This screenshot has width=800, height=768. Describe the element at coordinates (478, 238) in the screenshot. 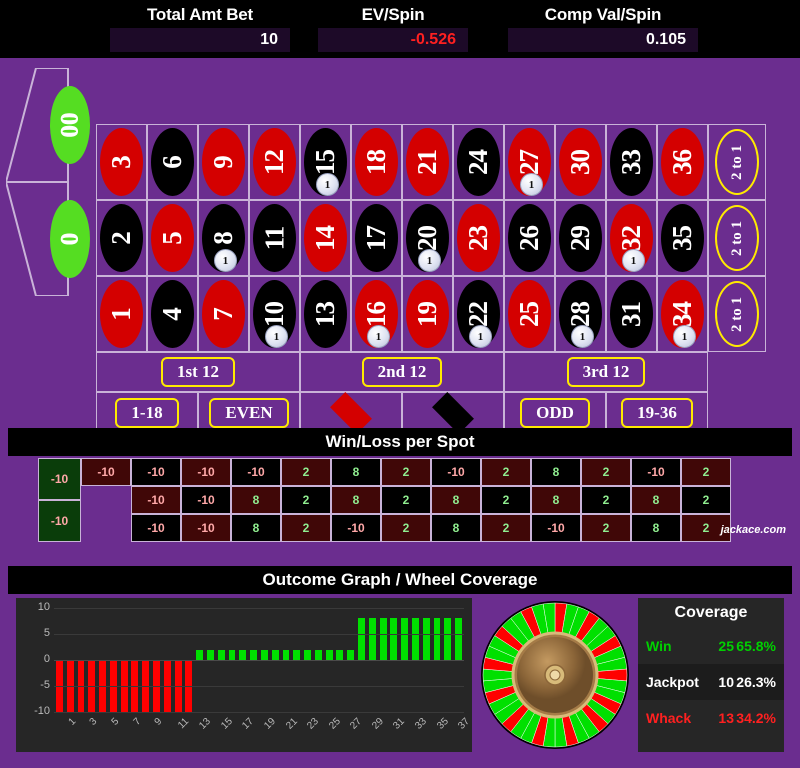

I see `bet-cell-23: 23` at that location.